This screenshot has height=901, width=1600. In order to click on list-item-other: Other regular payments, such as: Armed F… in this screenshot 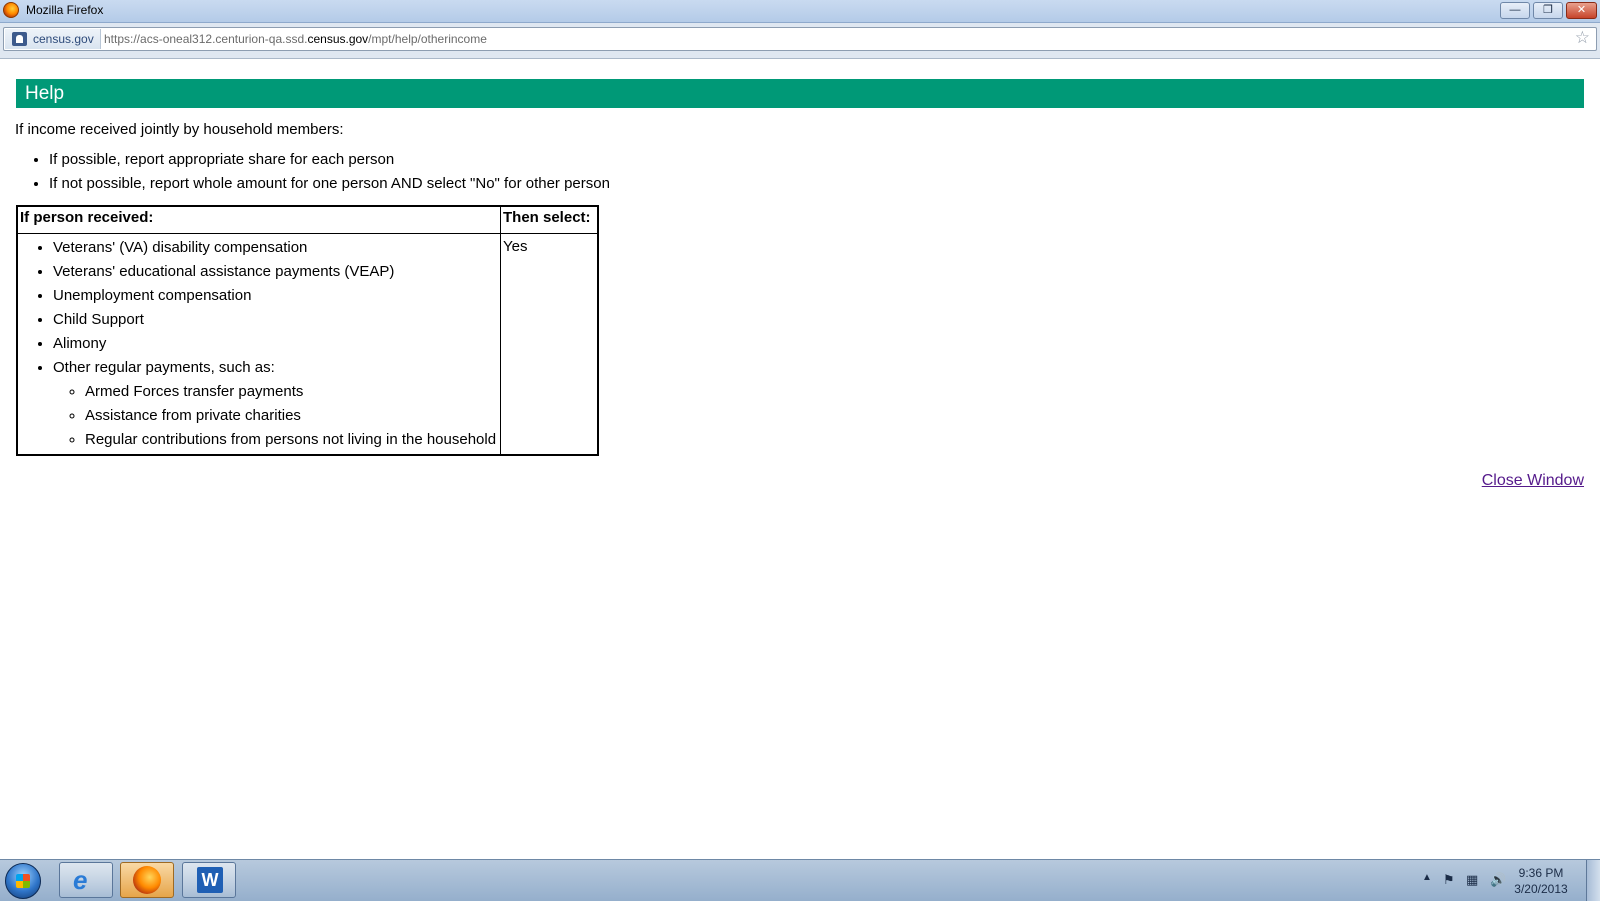, I will do `click(276, 403)`.